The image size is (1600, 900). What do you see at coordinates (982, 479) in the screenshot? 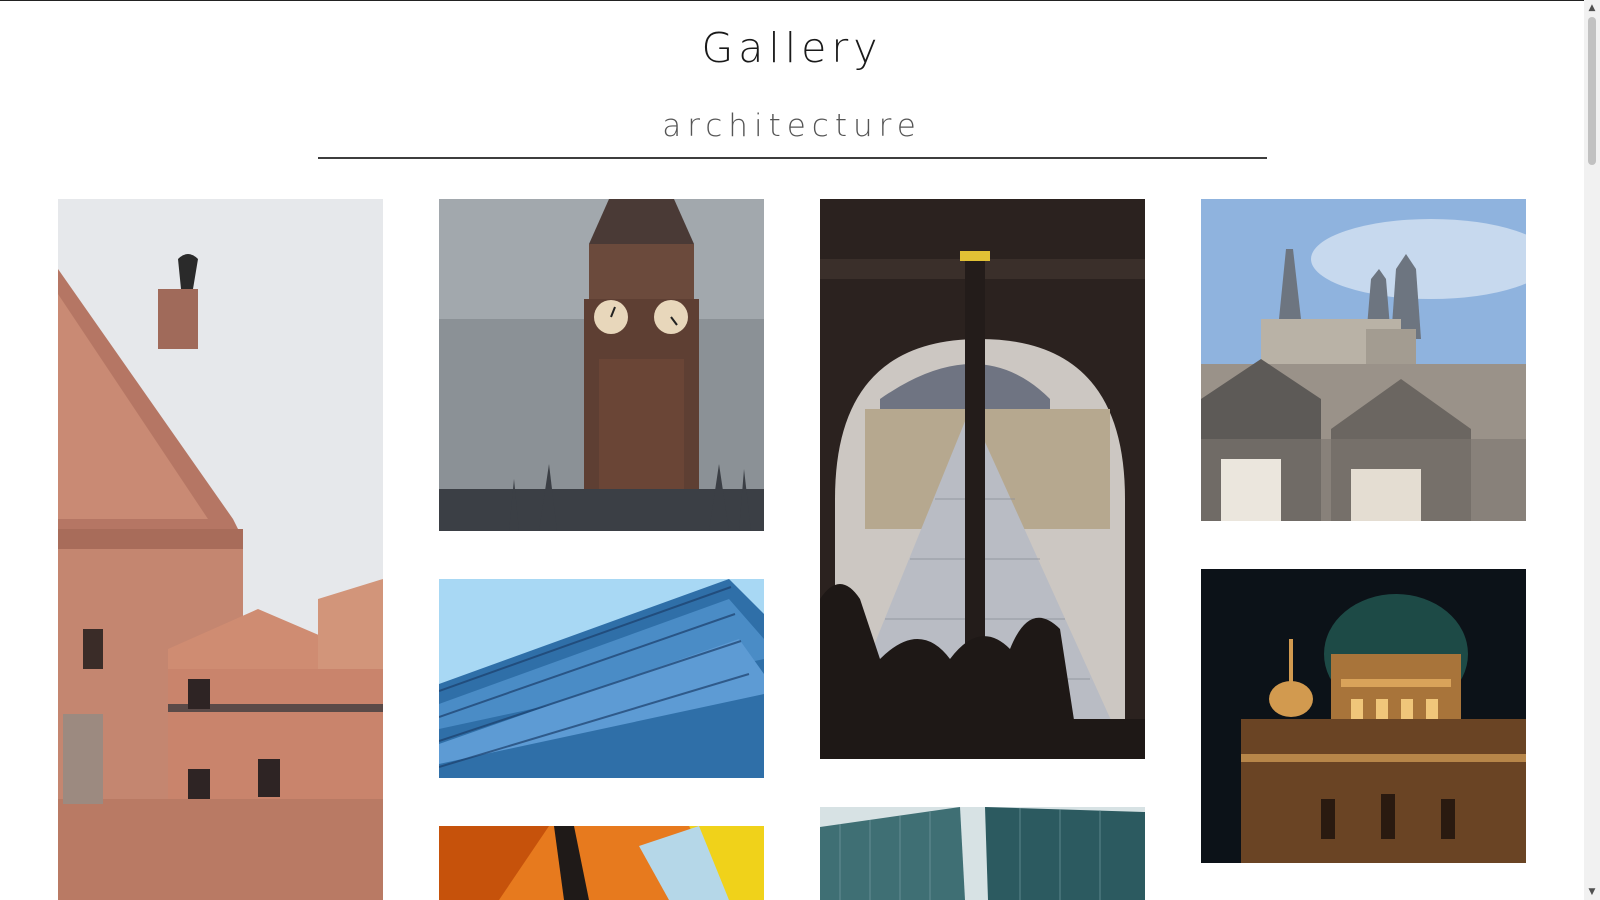
I see `gallery-photo-louvre-pyramid` at bounding box center [982, 479].